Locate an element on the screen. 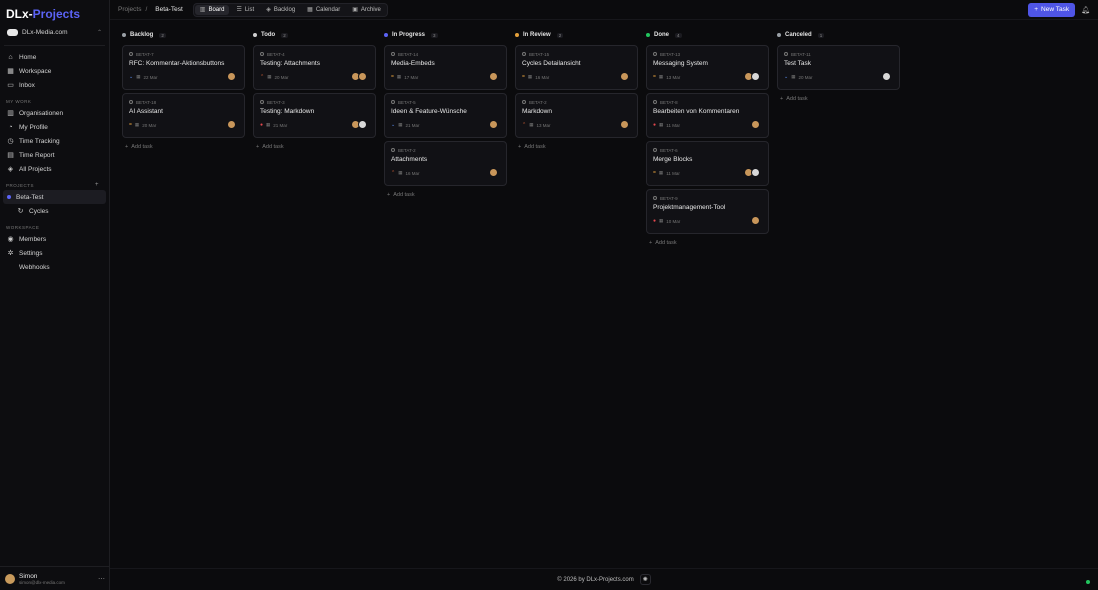  sidebar-item-home: ⌂ Home is located at coordinates (54, 57).